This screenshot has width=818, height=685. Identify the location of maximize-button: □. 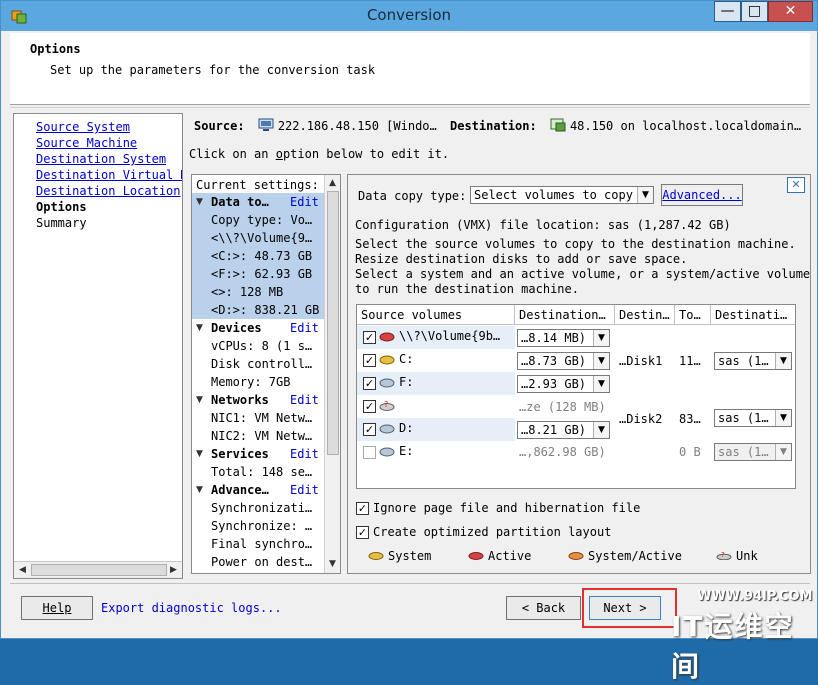
(754, 11).